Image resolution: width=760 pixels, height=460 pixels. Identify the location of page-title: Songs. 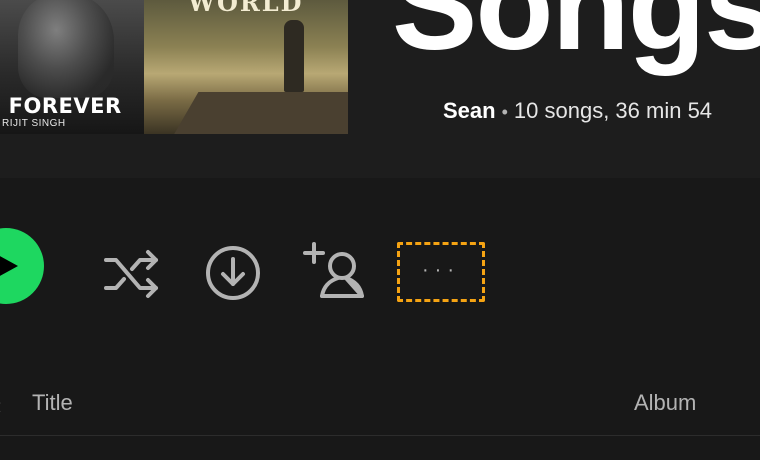
(576, 38).